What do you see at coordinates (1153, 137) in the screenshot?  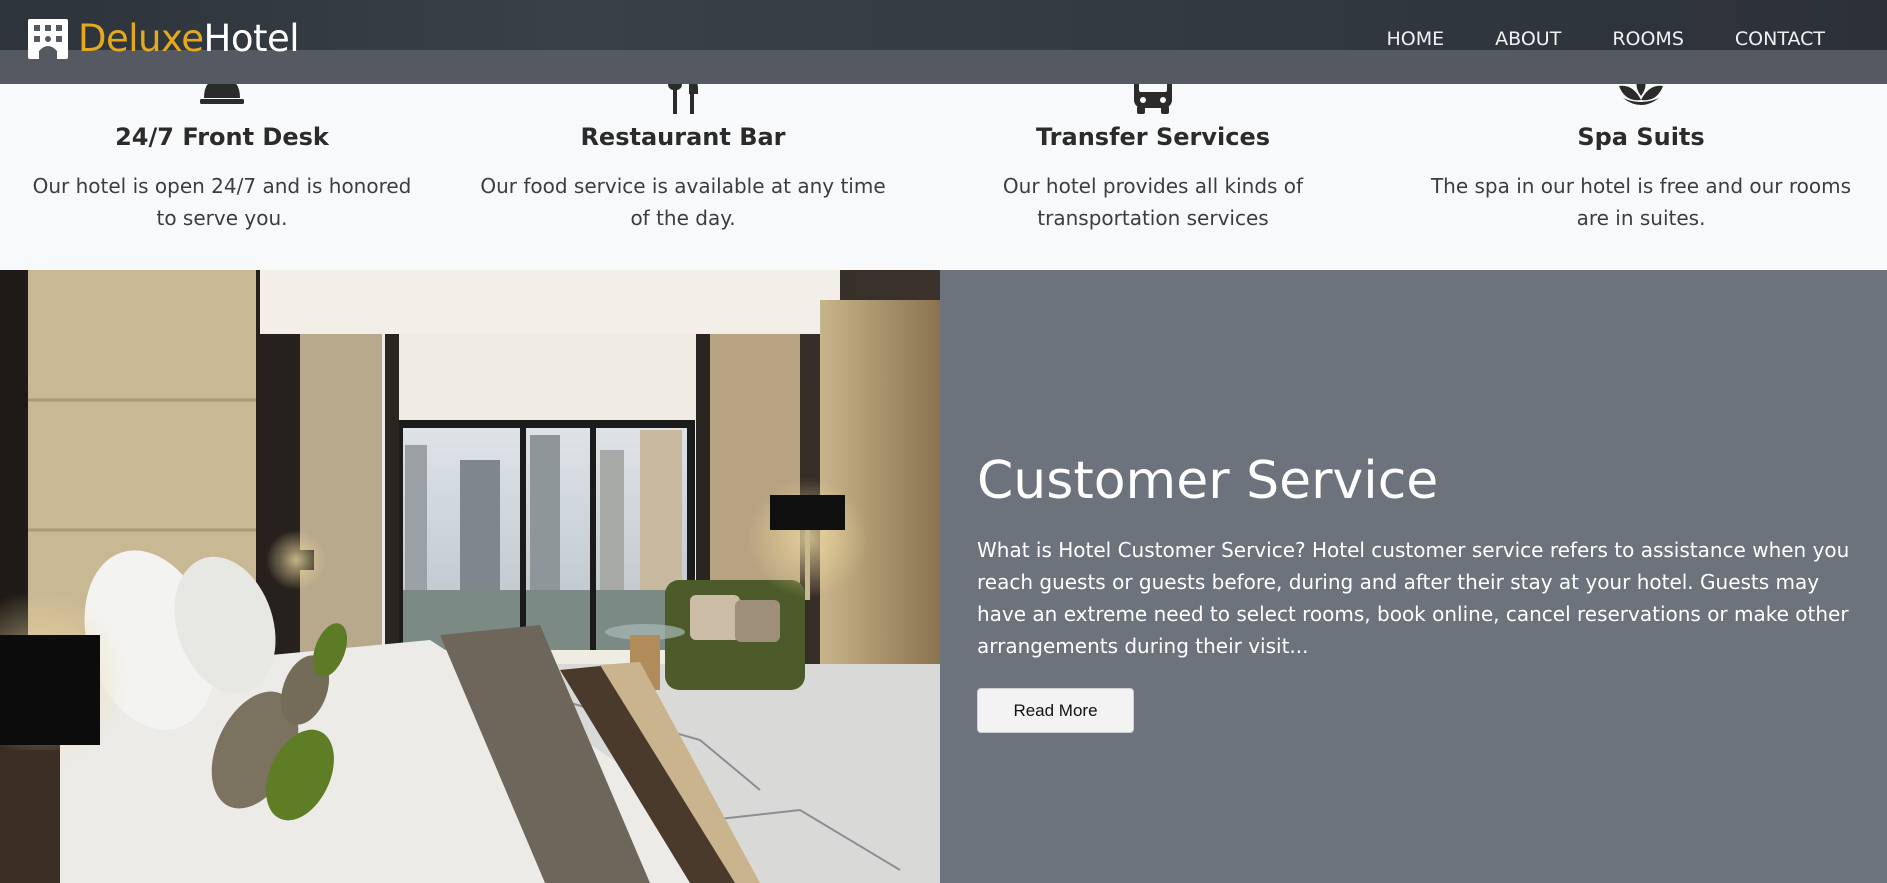 I see `service-title: Transfer Services` at bounding box center [1153, 137].